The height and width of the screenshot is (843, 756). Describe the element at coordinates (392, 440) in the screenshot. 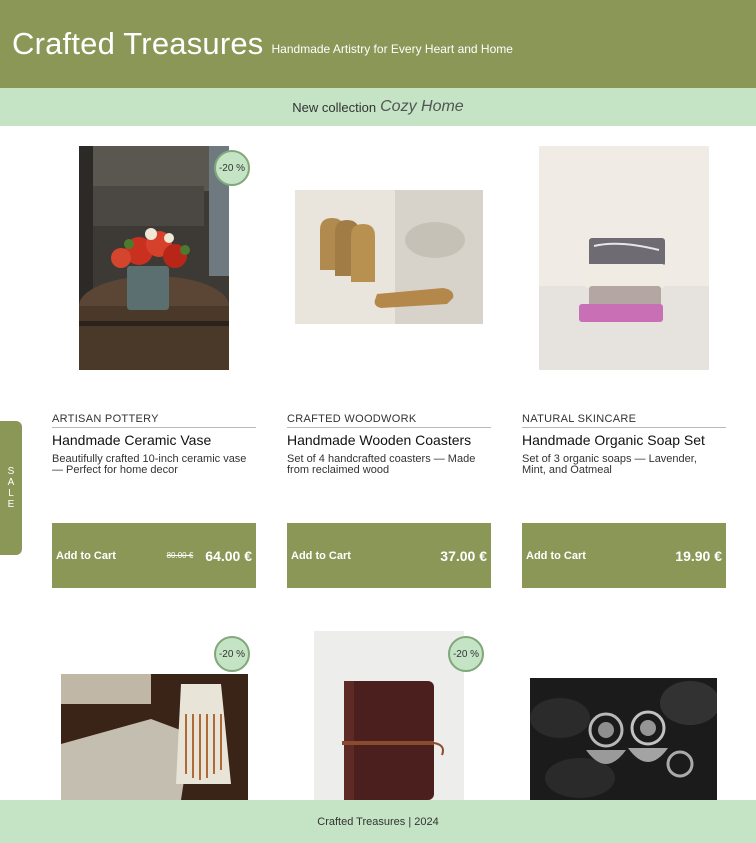

I see `product-title: Handmade Wooden Coasters` at that location.